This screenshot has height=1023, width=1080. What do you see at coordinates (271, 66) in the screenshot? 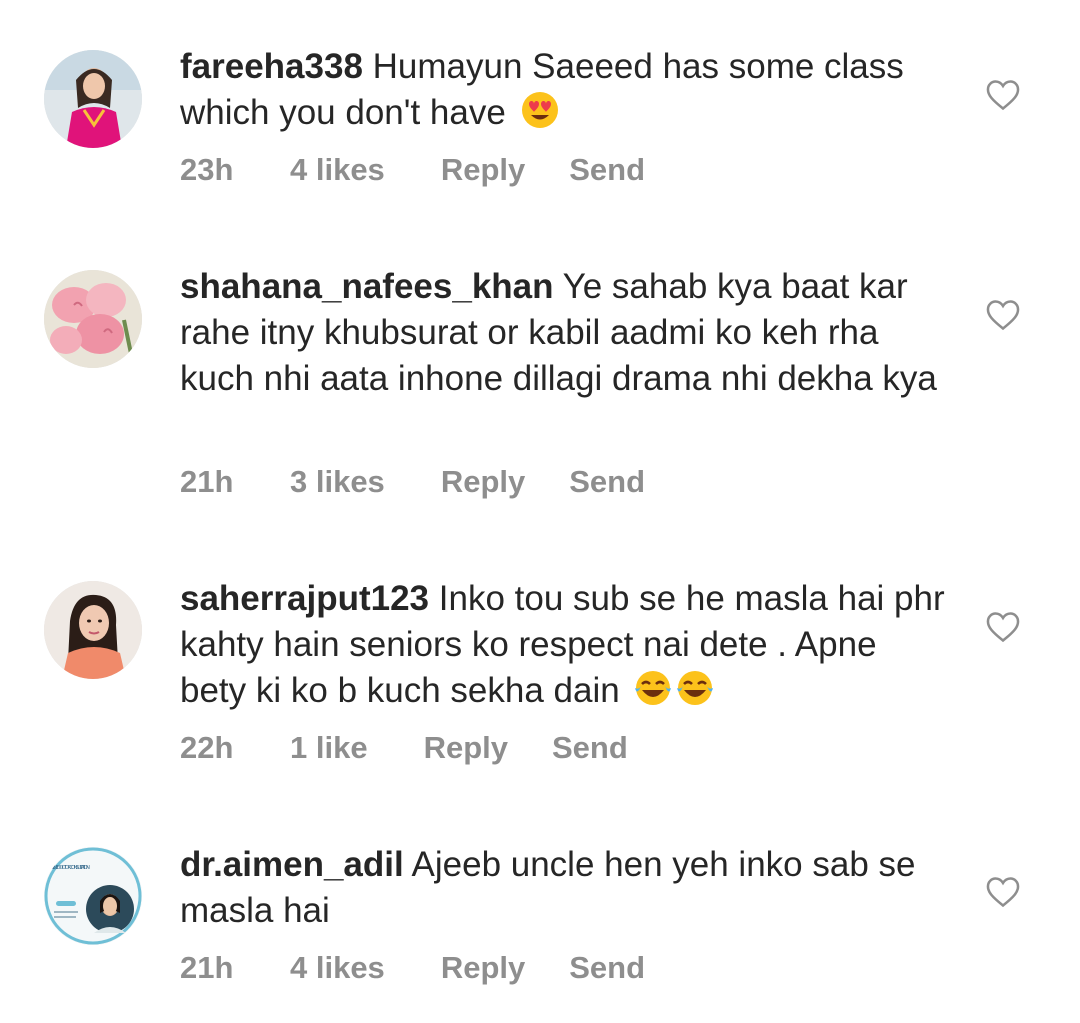
I see `comment-username: fareeha338` at bounding box center [271, 66].